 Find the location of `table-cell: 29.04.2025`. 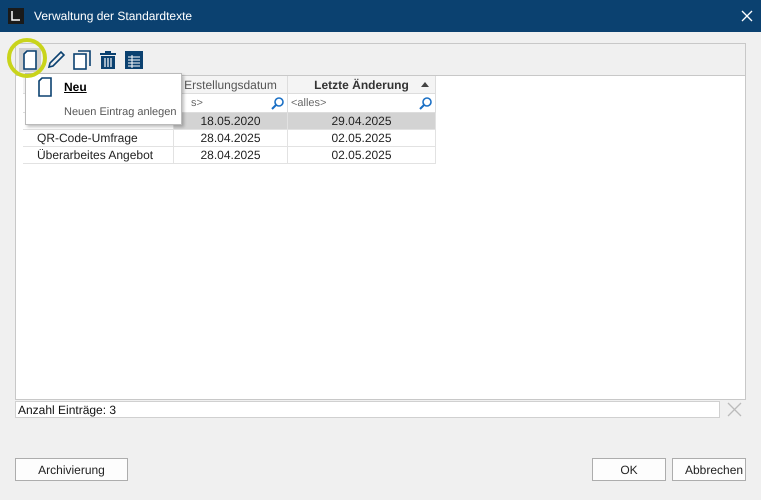

table-cell: 29.04.2025 is located at coordinates (362, 121).